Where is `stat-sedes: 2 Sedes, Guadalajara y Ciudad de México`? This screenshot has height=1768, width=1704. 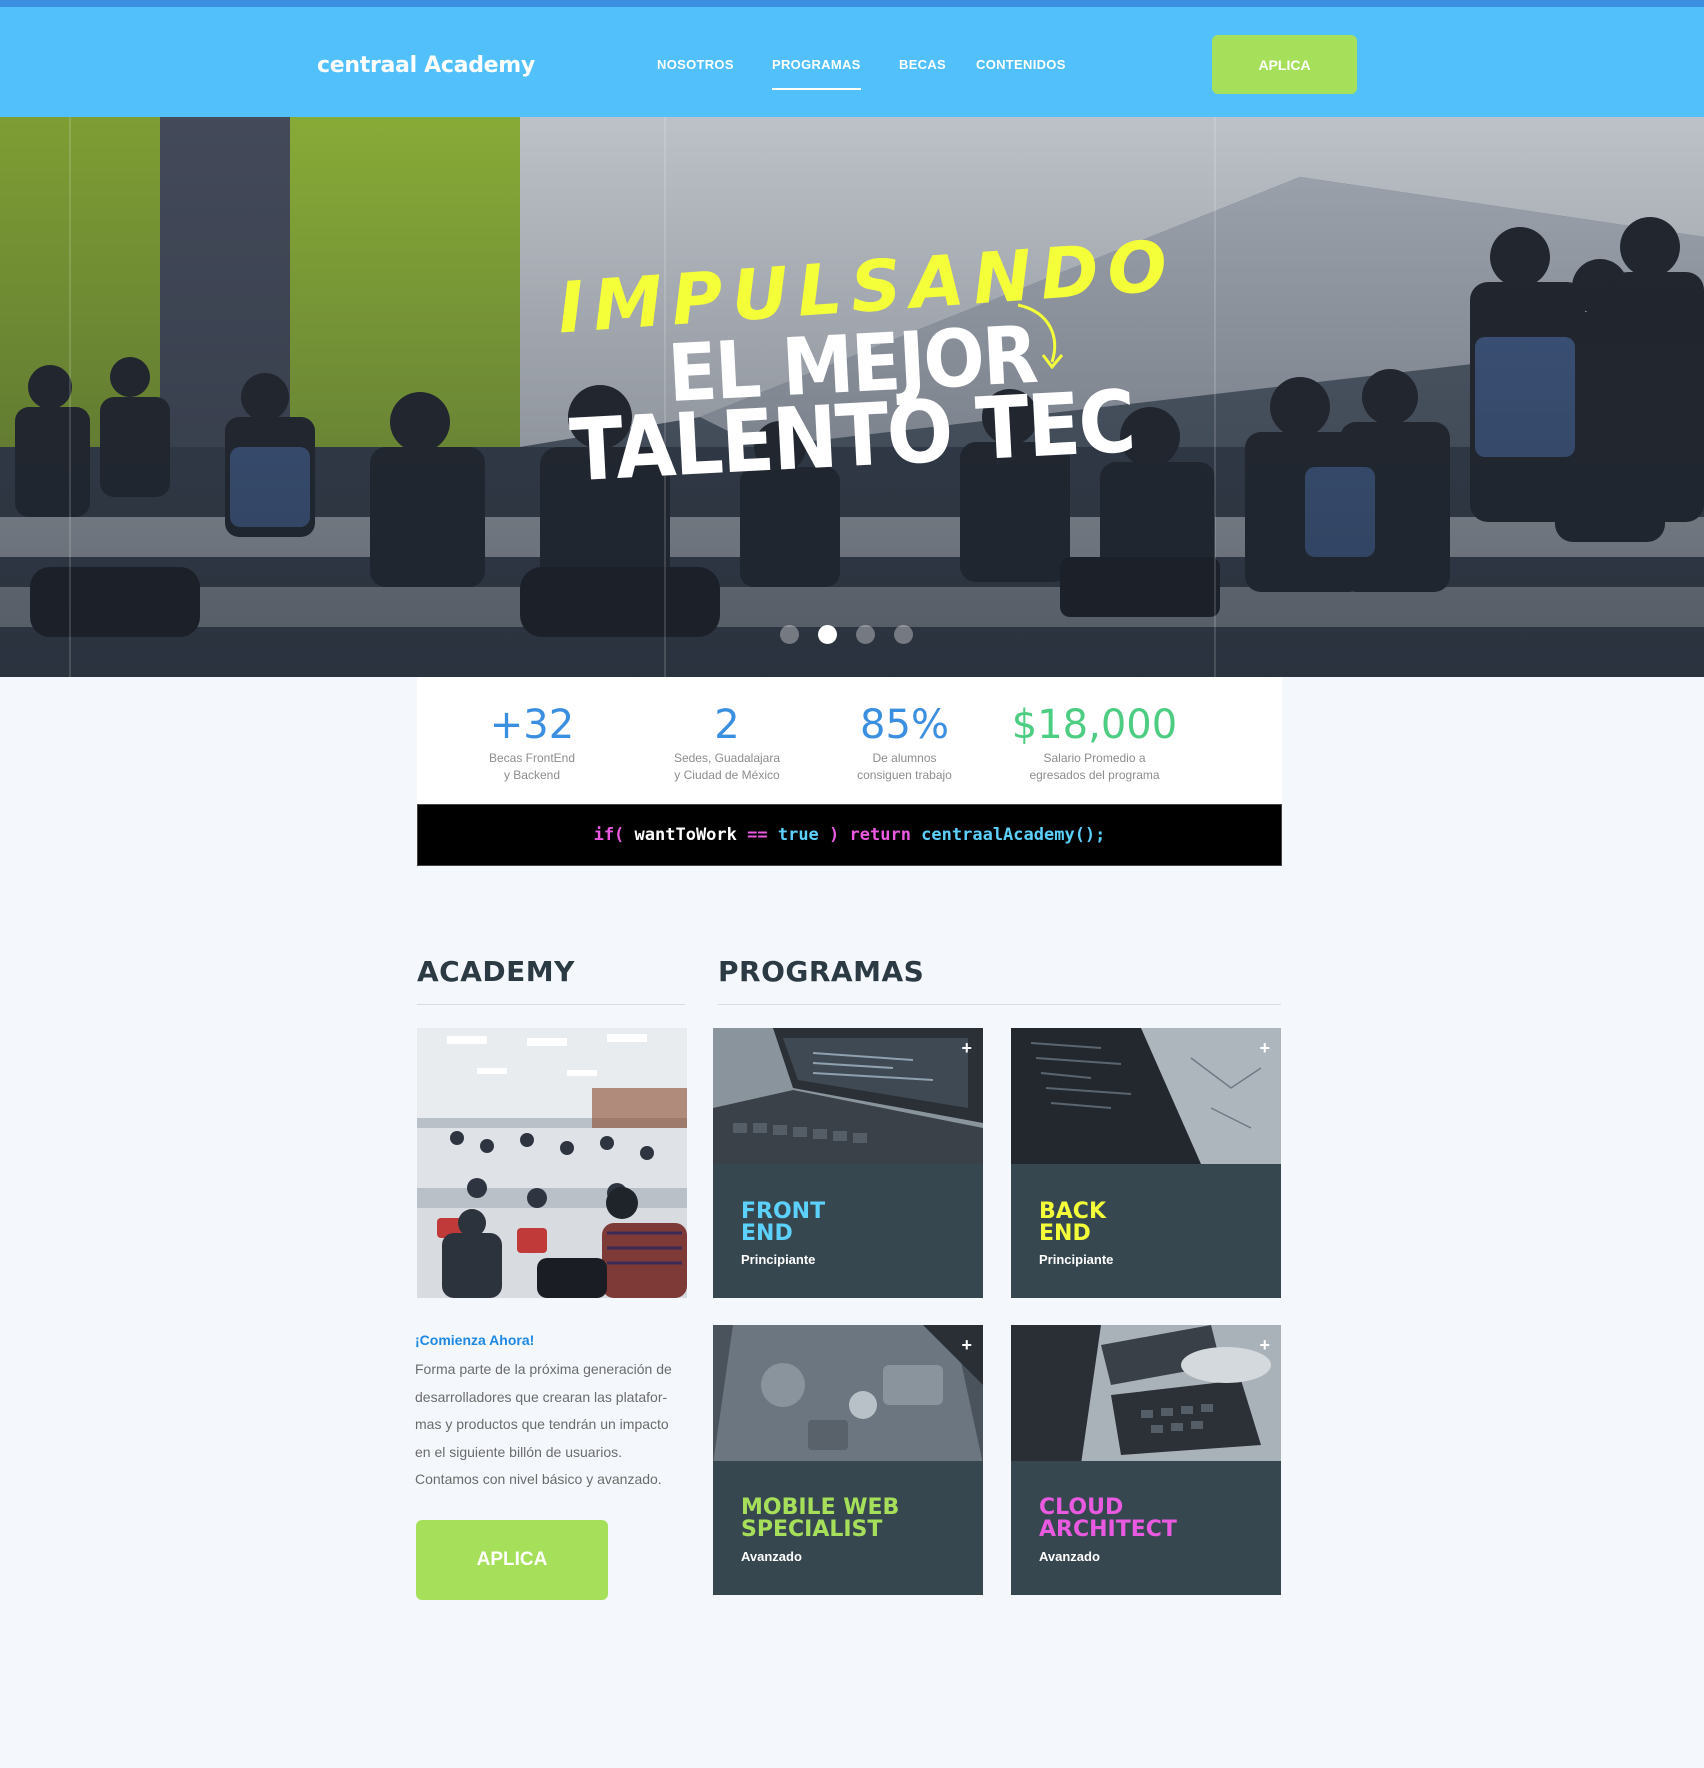
stat-sedes: 2 Sedes, Guadalajara y Ciudad de México is located at coordinates (727, 743).